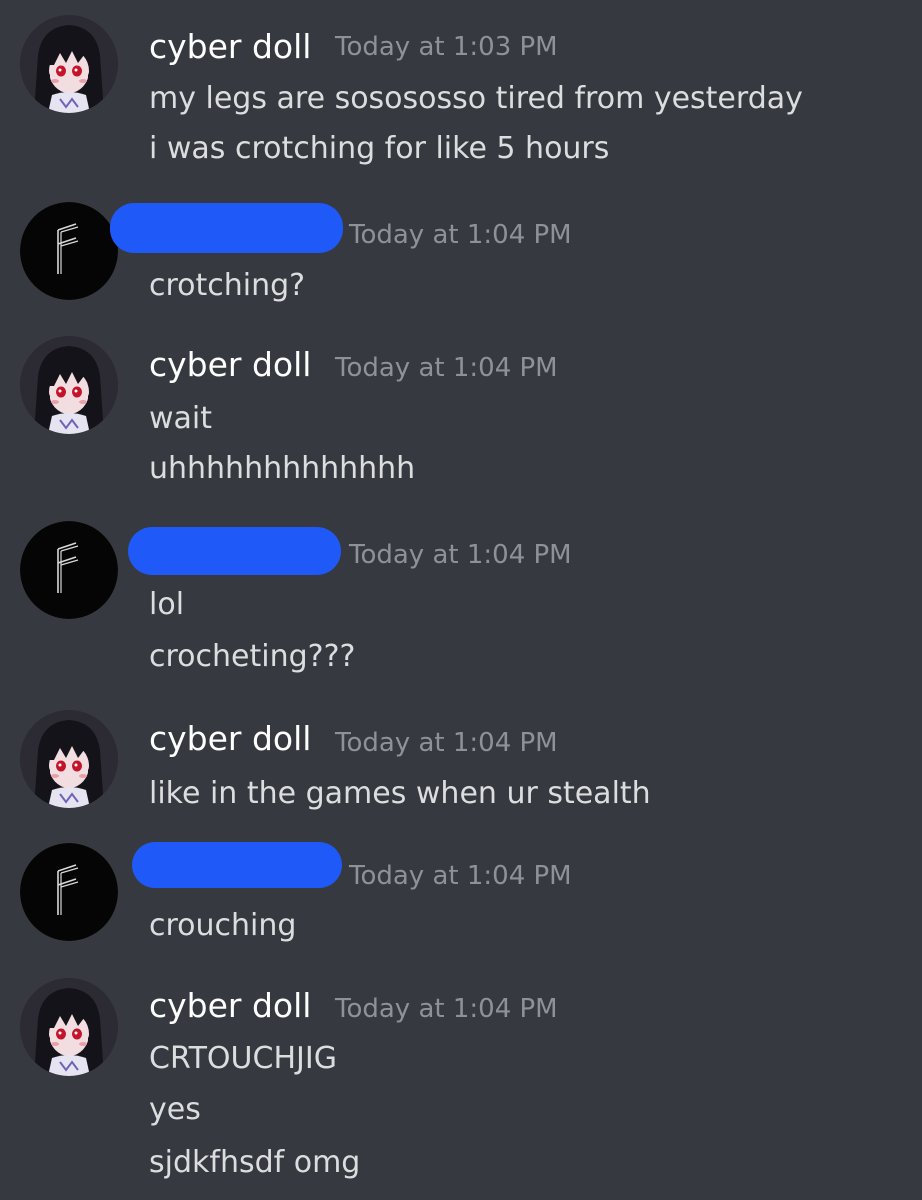 Image resolution: width=922 pixels, height=1200 pixels. Describe the element at coordinates (175, 1109) in the screenshot. I see `message-text: yes` at that location.